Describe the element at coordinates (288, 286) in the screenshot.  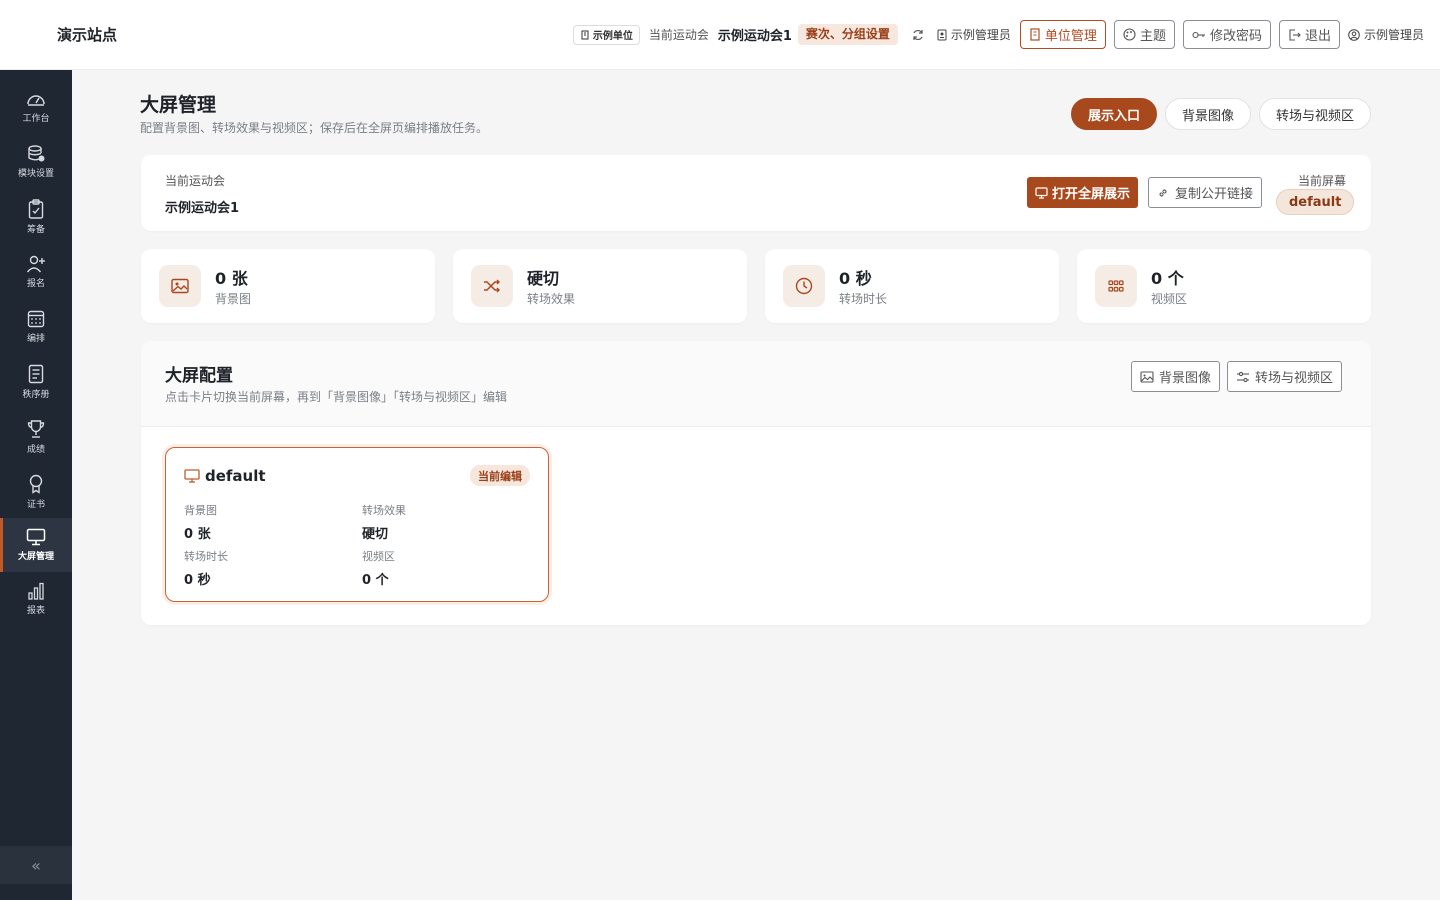
I see `stat-card-background: 0 张 背景图` at that location.